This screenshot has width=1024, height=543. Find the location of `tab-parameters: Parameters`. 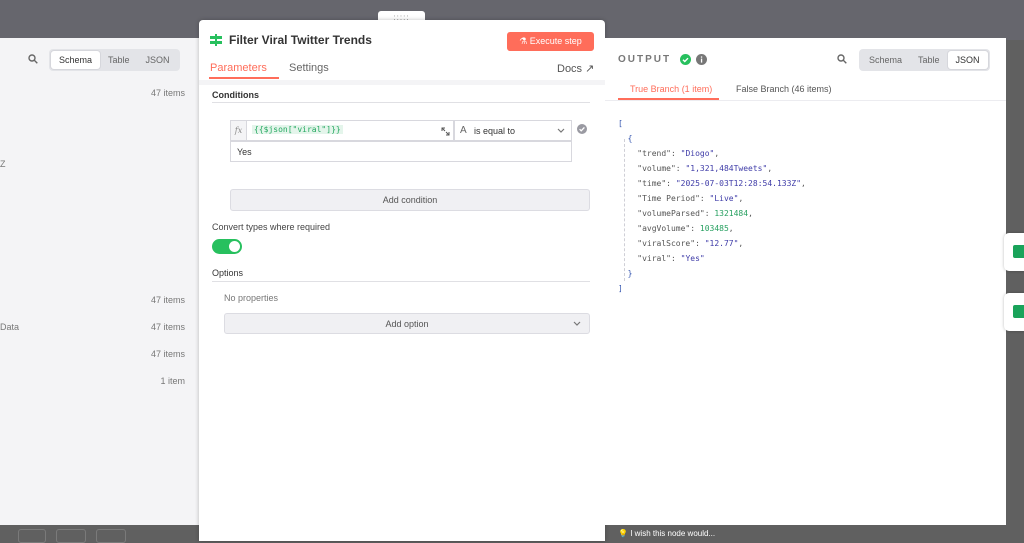

tab-parameters: Parameters is located at coordinates (238, 68).